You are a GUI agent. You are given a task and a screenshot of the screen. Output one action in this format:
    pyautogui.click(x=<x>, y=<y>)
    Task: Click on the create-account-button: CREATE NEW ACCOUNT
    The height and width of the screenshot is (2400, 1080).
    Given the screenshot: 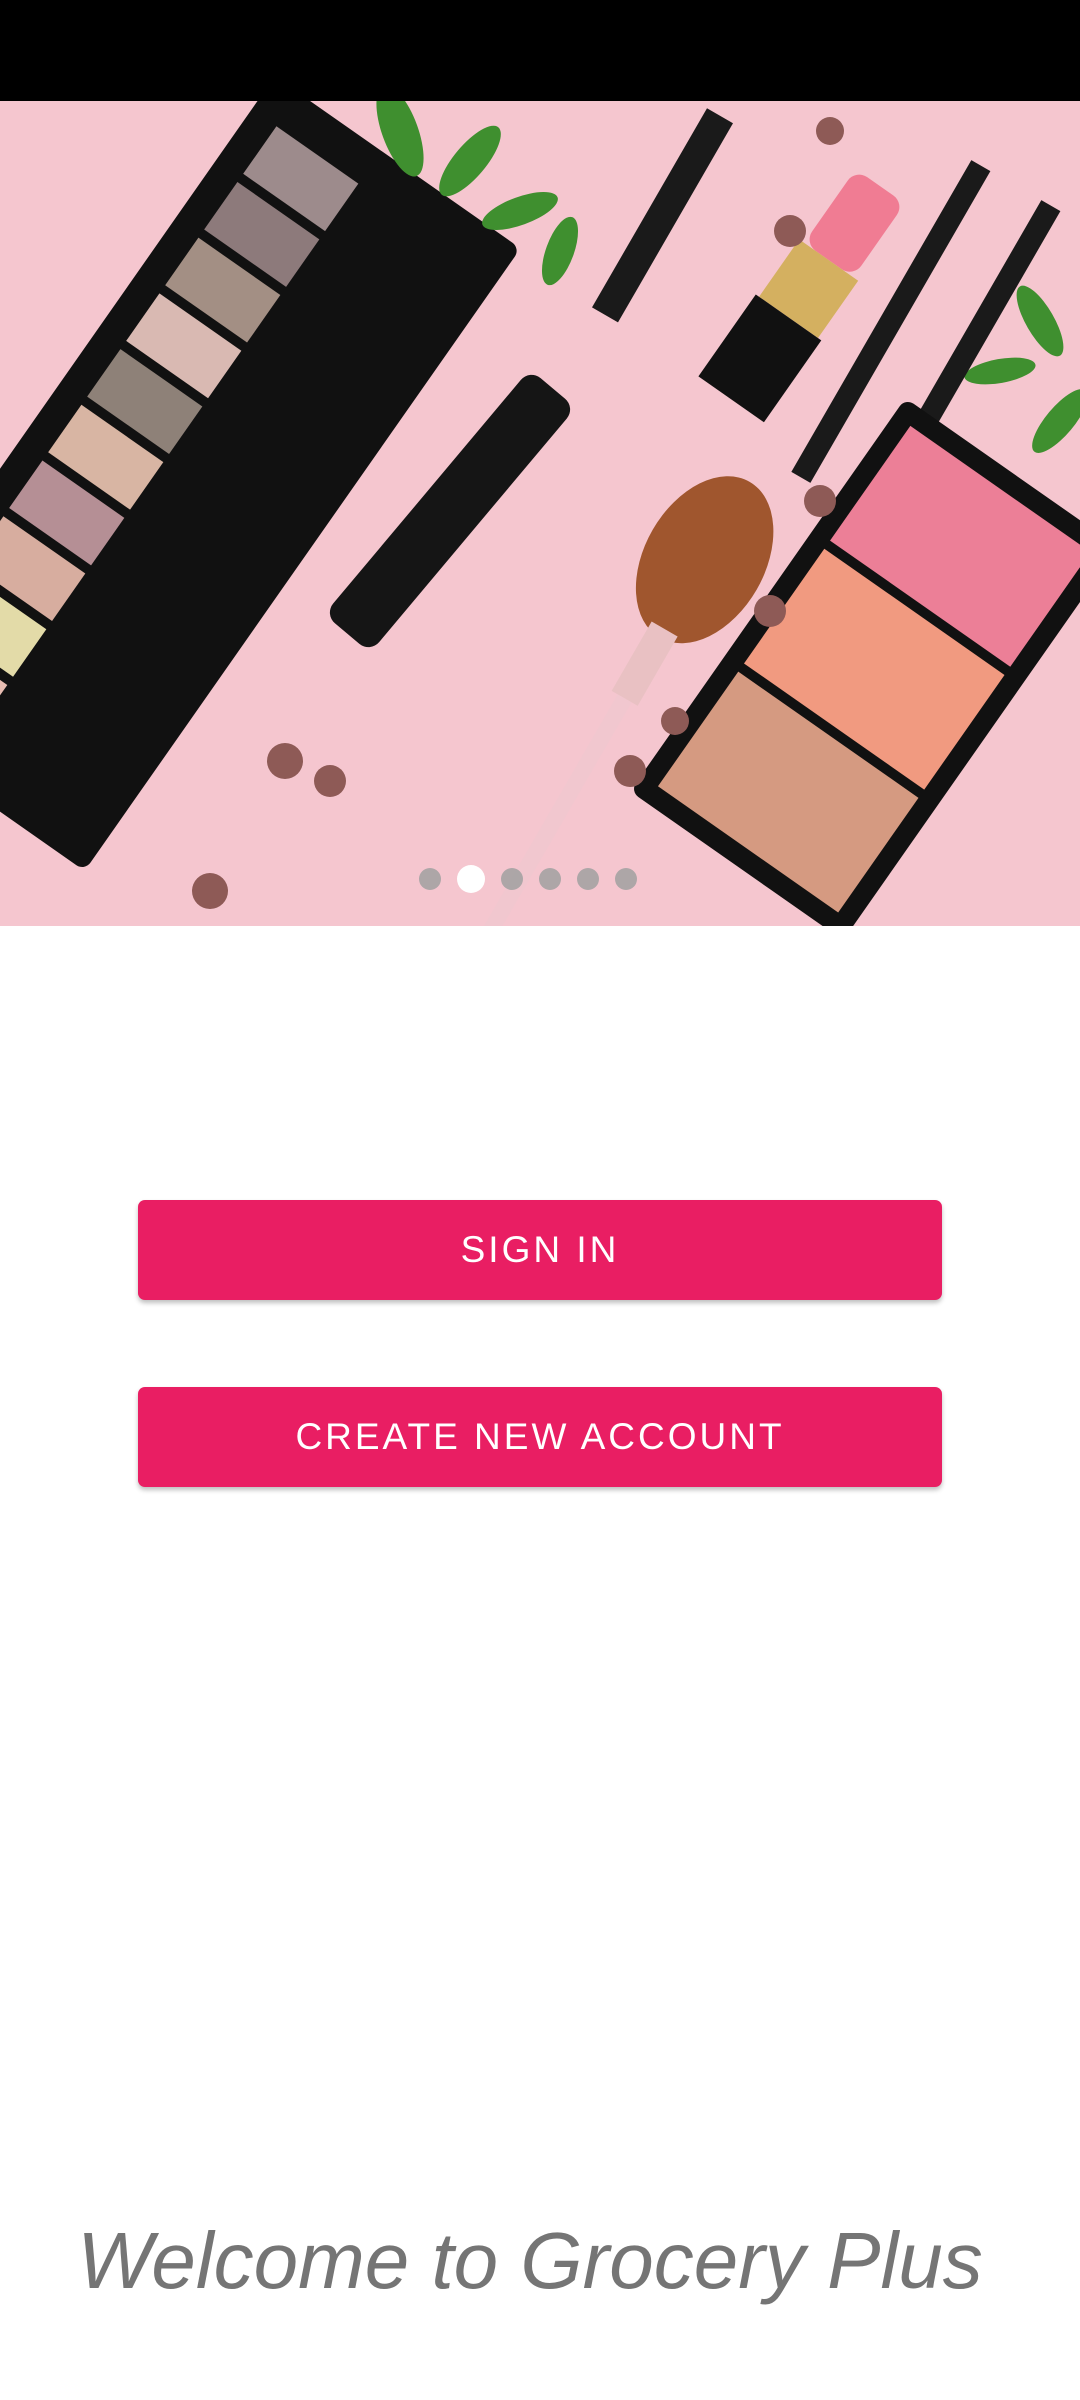 What is the action you would take?
    pyautogui.click(x=540, y=1437)
    